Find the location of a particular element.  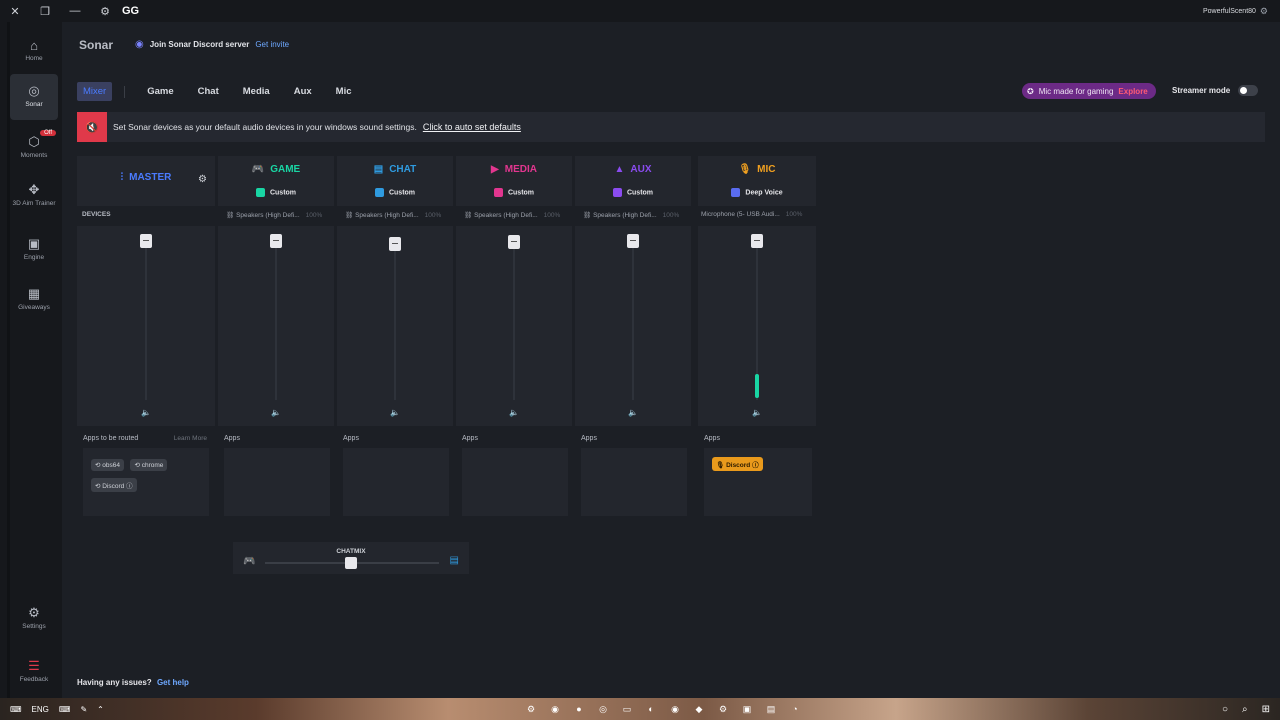

chat-fader-track is located at coordinates (395, 320).